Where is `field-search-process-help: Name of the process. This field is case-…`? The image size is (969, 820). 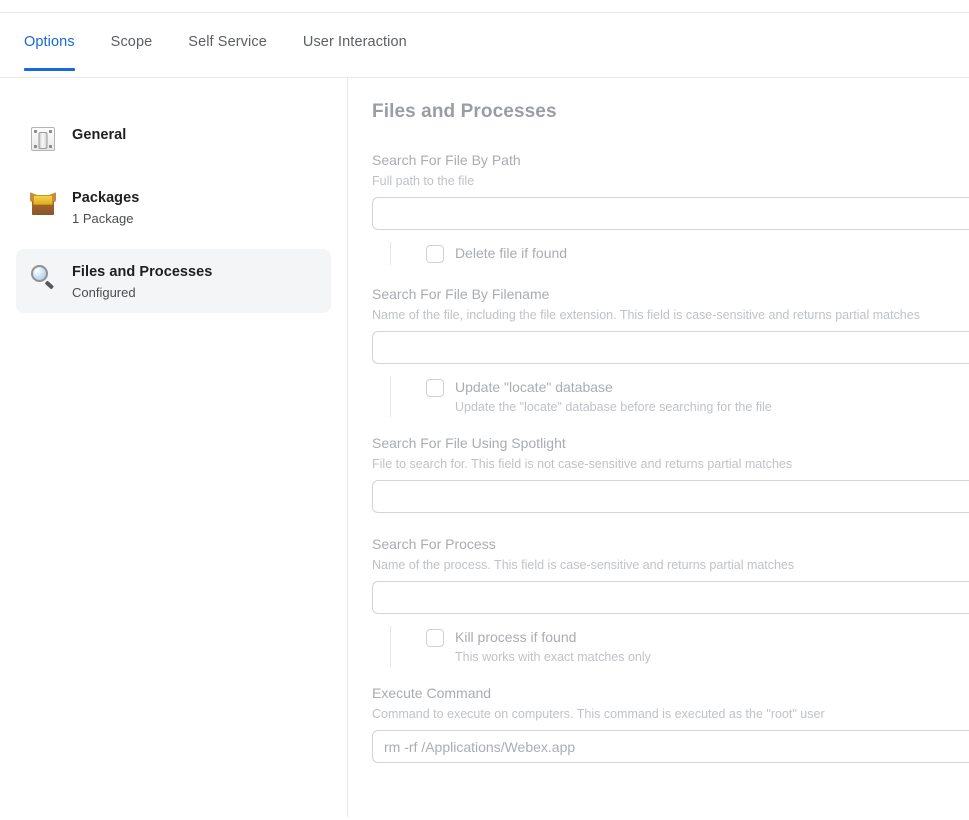
field-search-process-help: Name of the process. This field is case-… is located at coordinates (583, 565).